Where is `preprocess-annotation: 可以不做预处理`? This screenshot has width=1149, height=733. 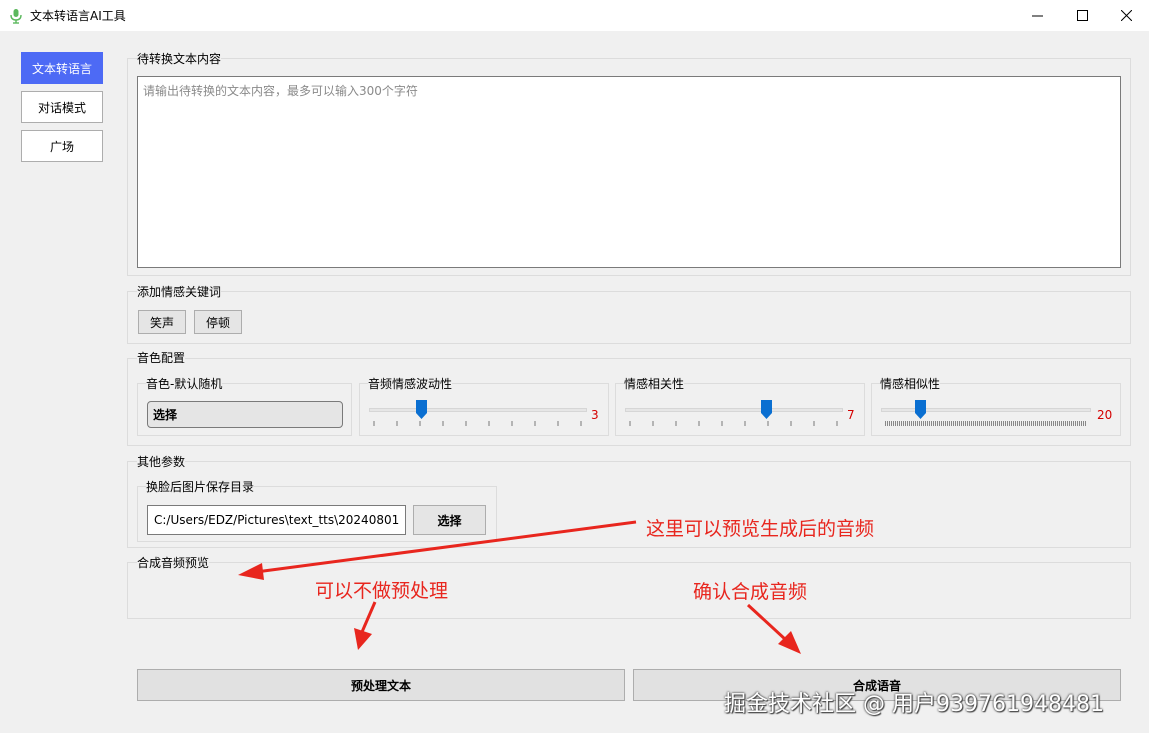 preprocess-annotation: 可以不做预处理 is located at coordinates (382, 591).